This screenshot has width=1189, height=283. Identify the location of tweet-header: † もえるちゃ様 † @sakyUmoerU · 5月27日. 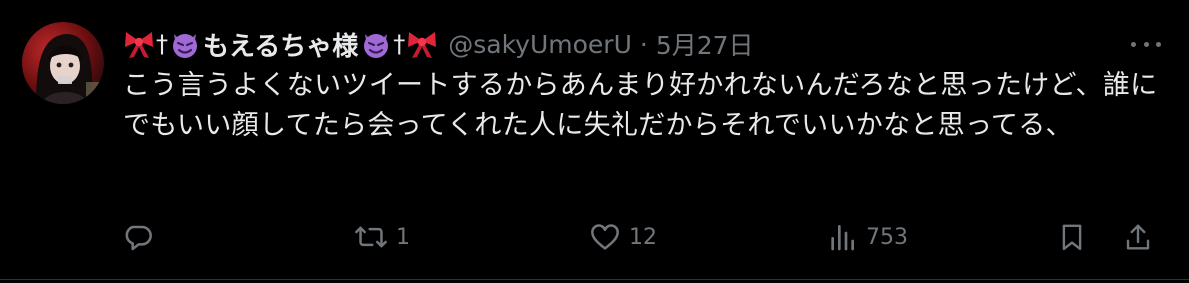
(438, 44).